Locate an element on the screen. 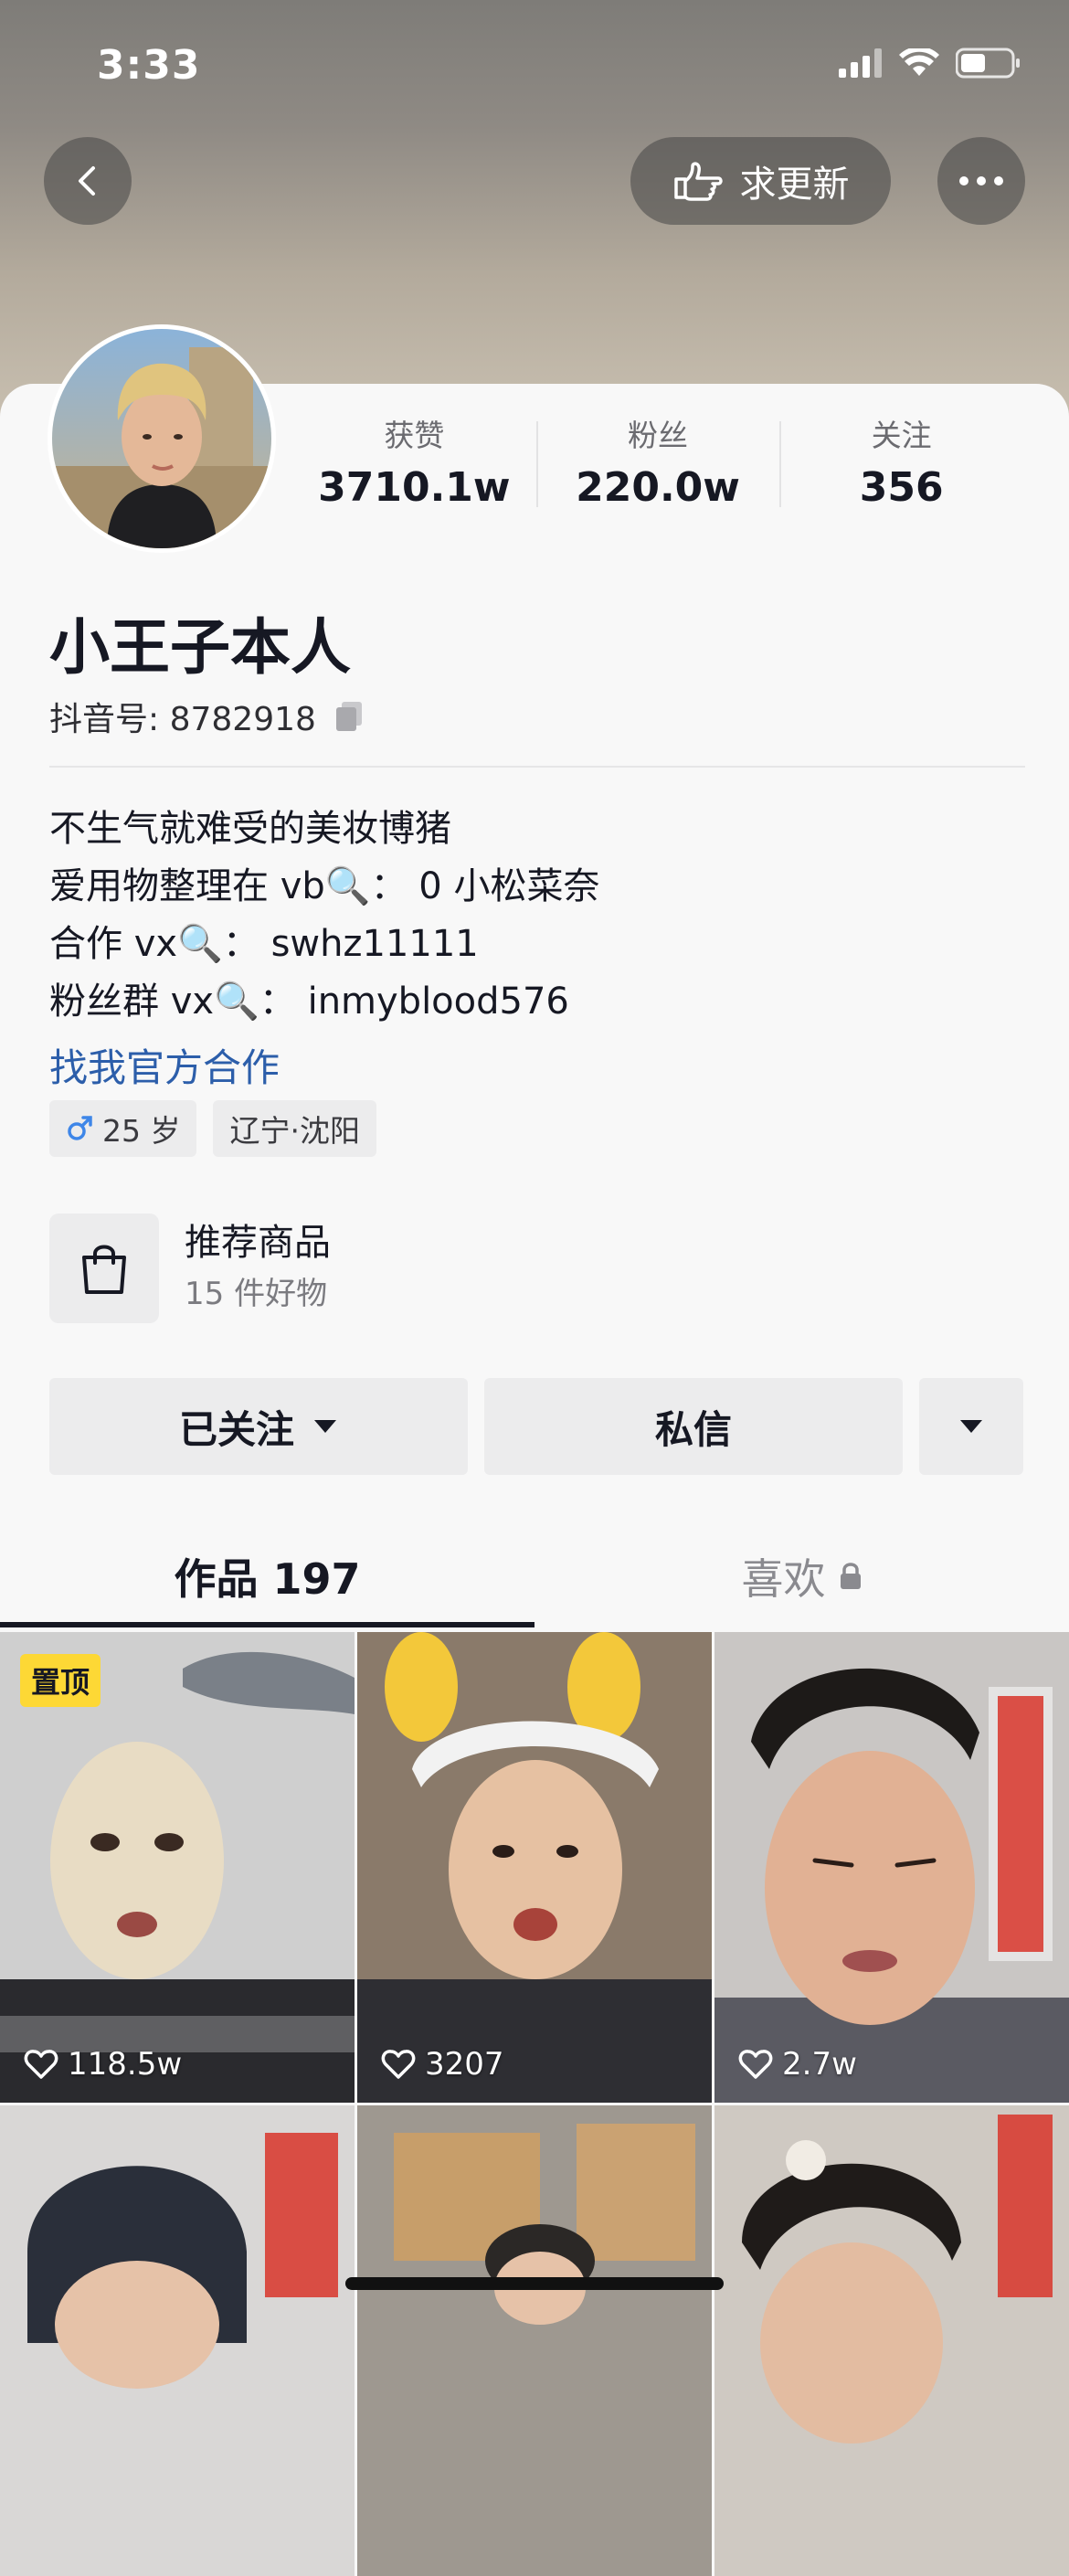 The width and height of the screenshot is (1069, 2576). tab-works: 作品 197 is located at coordinates (267, 1576).